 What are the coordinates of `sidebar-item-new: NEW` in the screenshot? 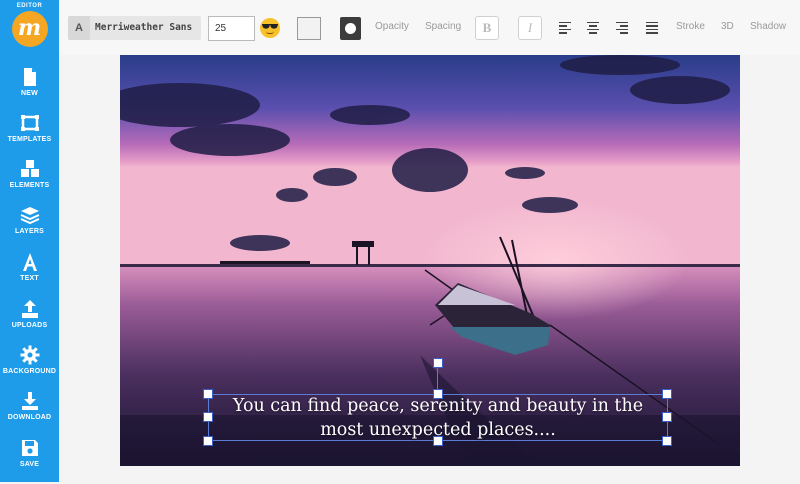 It's located at (29, 90).